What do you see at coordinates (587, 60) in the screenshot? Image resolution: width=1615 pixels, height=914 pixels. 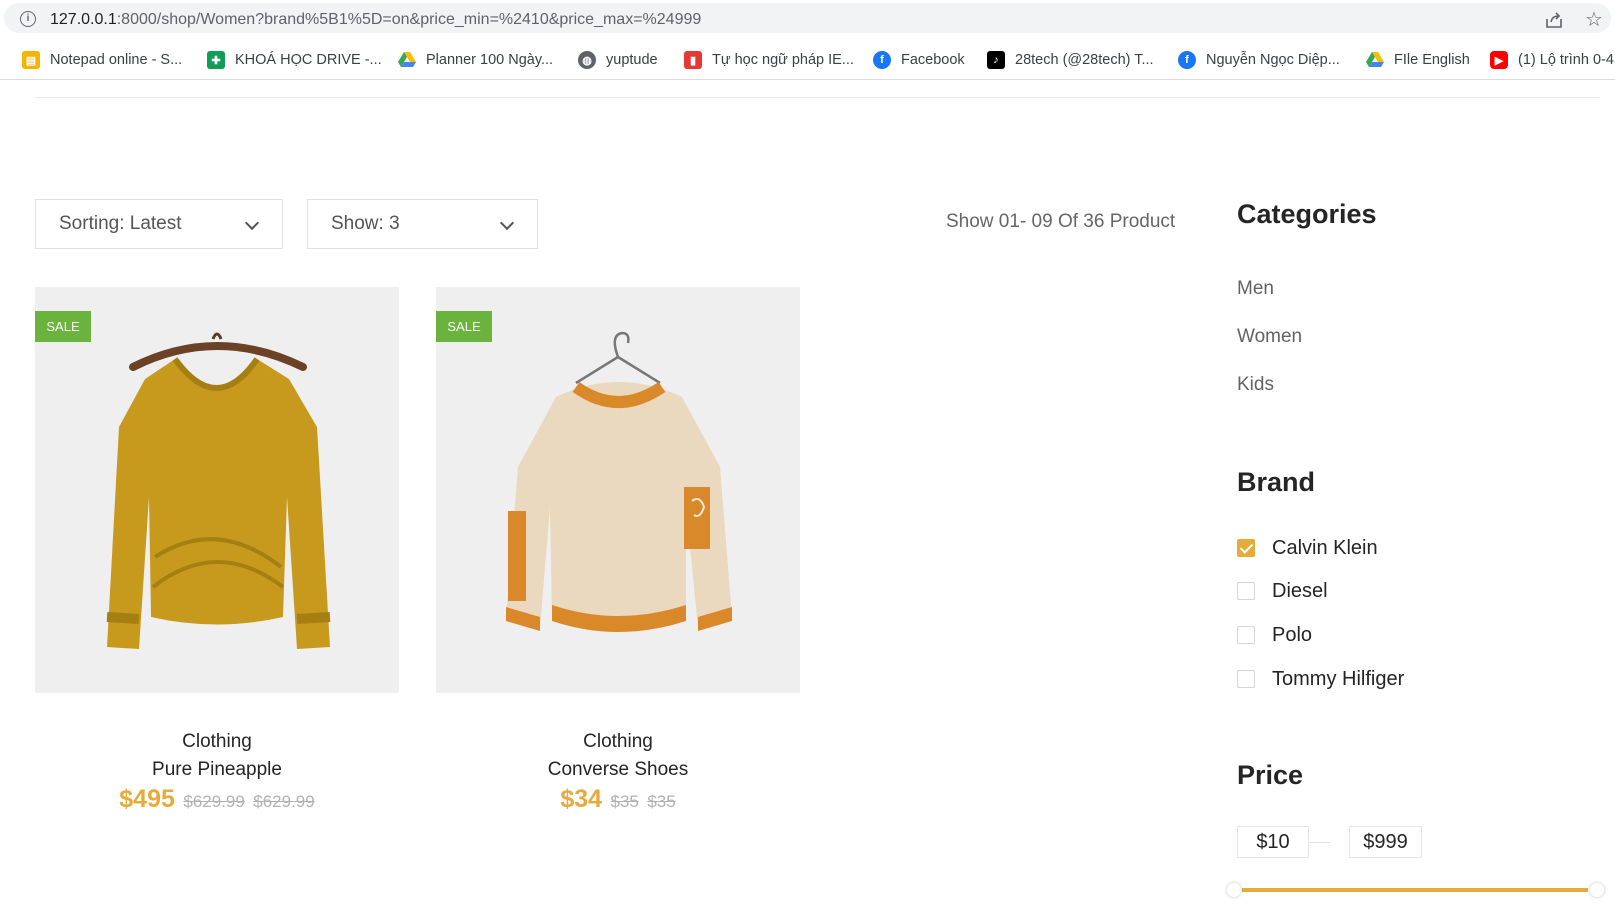 I see `globe-icon: ◍` at bounding box center [587, 60].